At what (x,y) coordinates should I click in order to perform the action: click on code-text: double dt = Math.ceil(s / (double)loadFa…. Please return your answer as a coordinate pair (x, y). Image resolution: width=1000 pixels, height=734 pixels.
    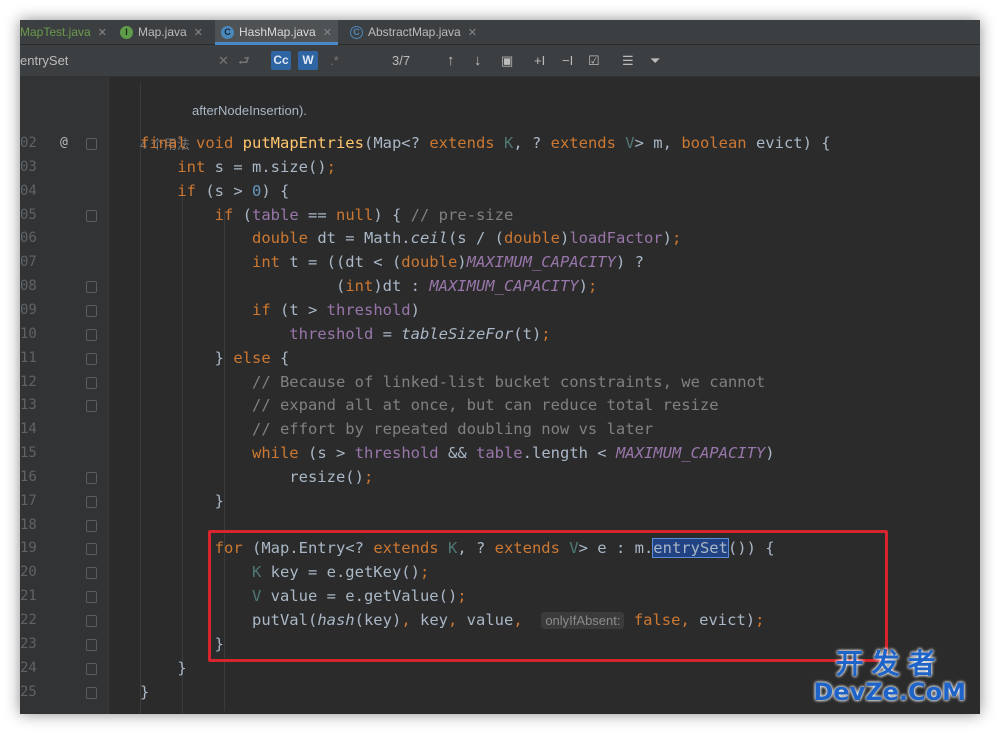
    Looking at the image, I should click on (410, 238).